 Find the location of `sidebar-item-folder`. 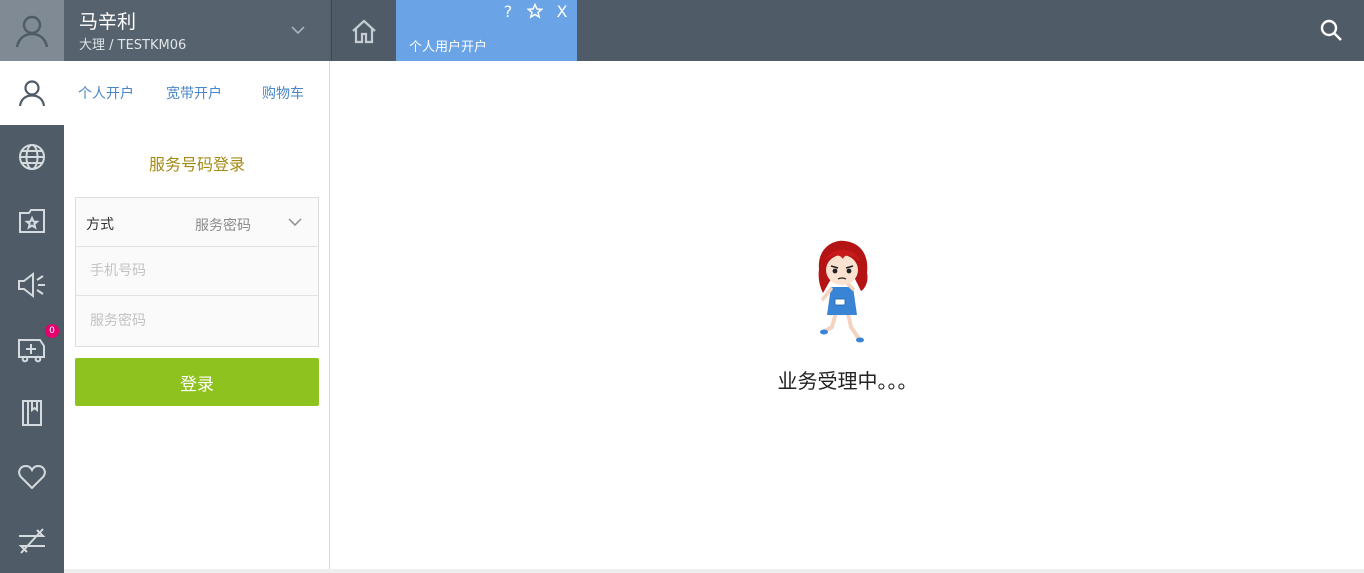

sidebar-item-folder is located at coordinates (32, 221).